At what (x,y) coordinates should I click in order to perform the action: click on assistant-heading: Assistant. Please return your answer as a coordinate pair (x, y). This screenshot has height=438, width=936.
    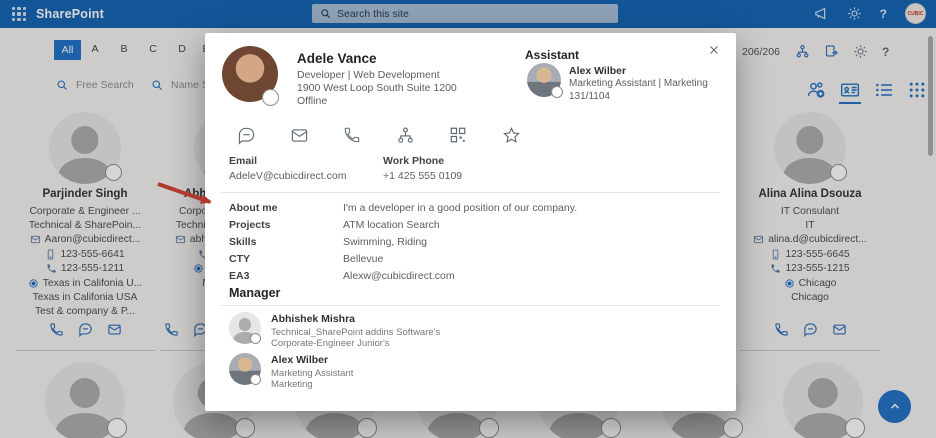
    Looking at the image, I should click on (552, 55).